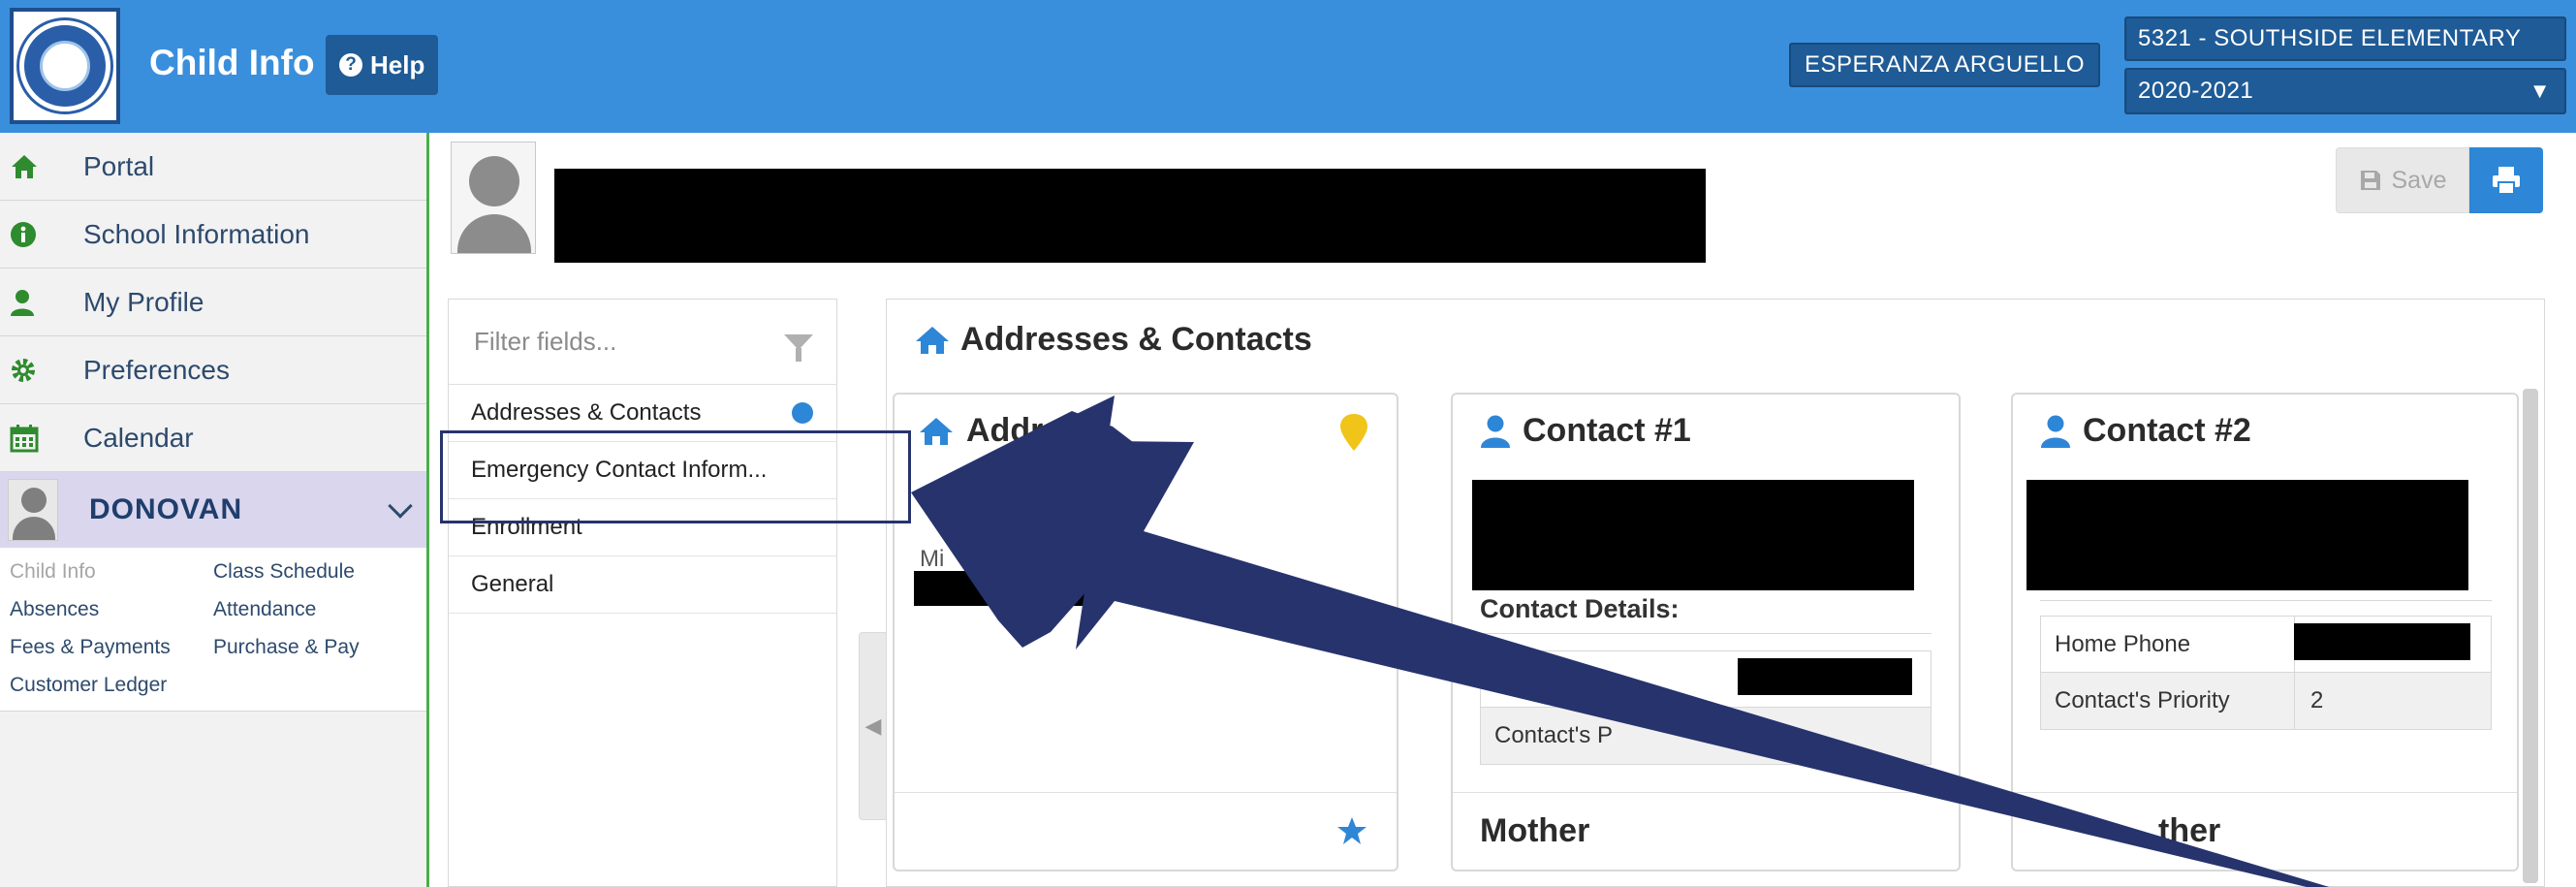  What do you see at coordinates (1553, 735) in the screenshot?
I see `contact-priority-label: Contact's P` at bounding box center [1553, 735].